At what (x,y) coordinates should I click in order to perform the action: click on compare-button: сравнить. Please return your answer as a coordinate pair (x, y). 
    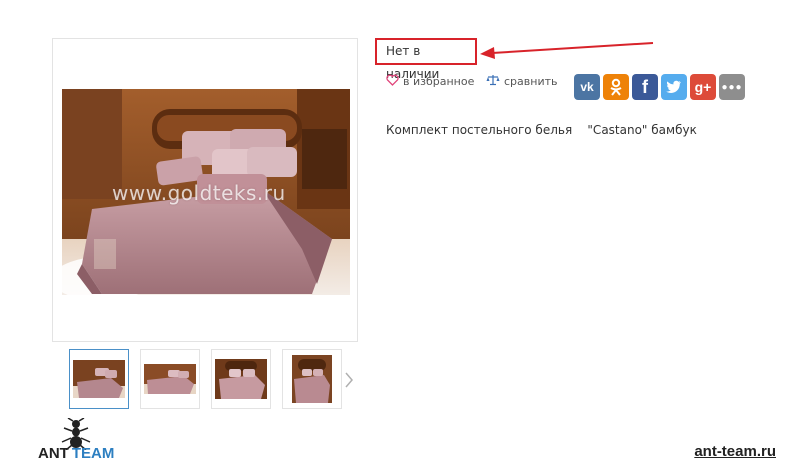
    Looking at the image, I should click on (522, 81).